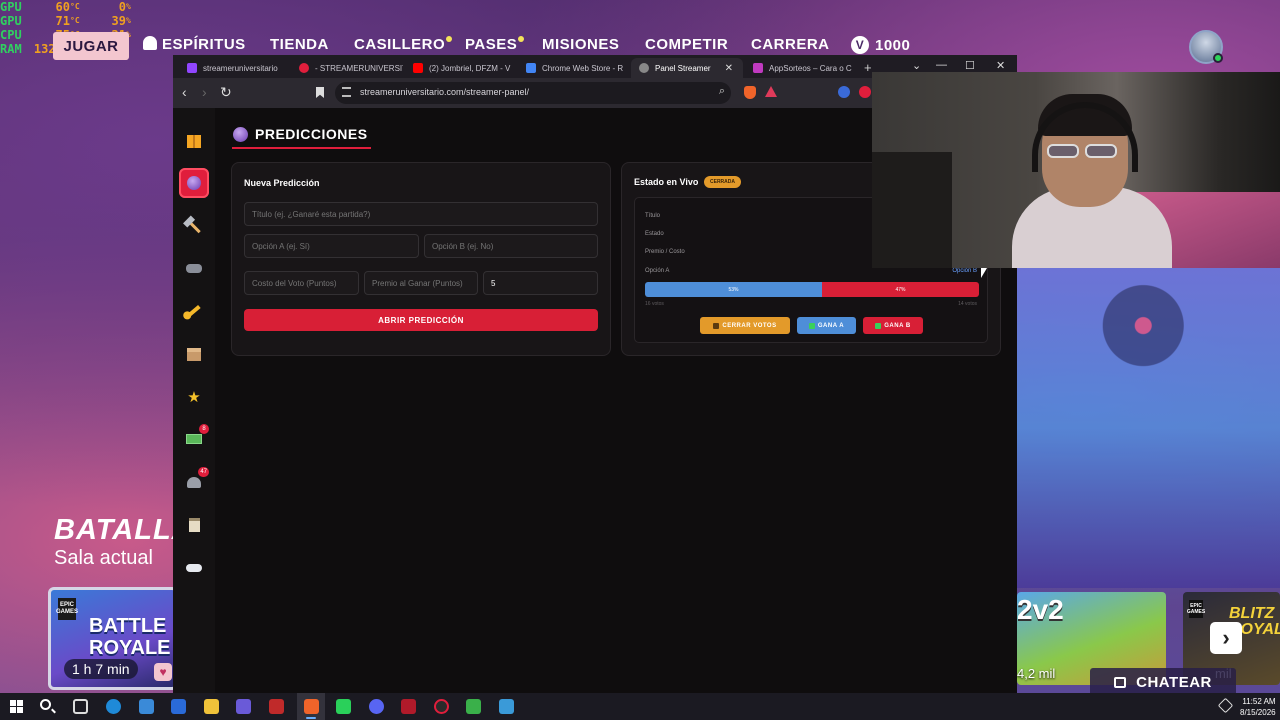 The image size is (1280, 720). Describe the element at coordinates (331, 246) in the screenshot. I see `option-a-input` at that location.